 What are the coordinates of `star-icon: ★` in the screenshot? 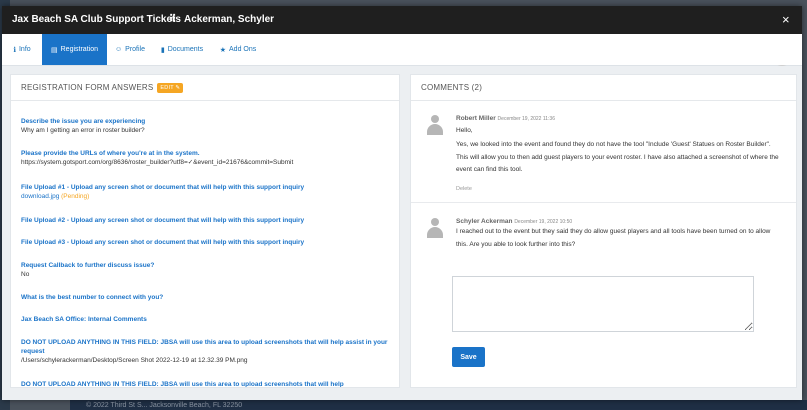 It's located at (223, 50).